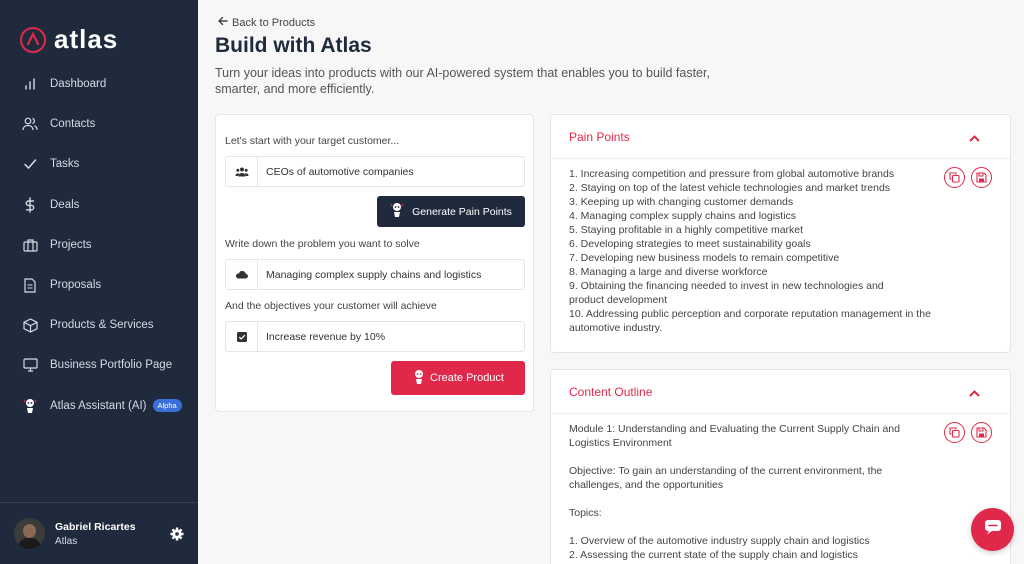 Image resolution: width=1024 pixels, height=564 pixels. I want to click on user-profile: Gabriel Ricartes Atlas, so click(99, 533).